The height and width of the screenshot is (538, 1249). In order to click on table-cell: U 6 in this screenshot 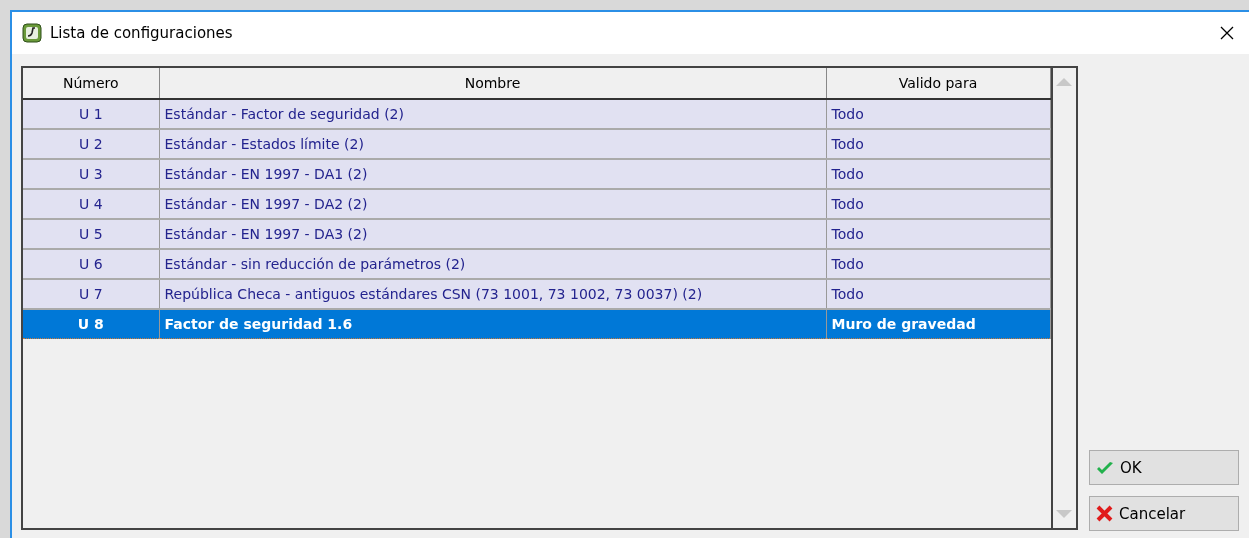, I will do `click(91, 264)`.